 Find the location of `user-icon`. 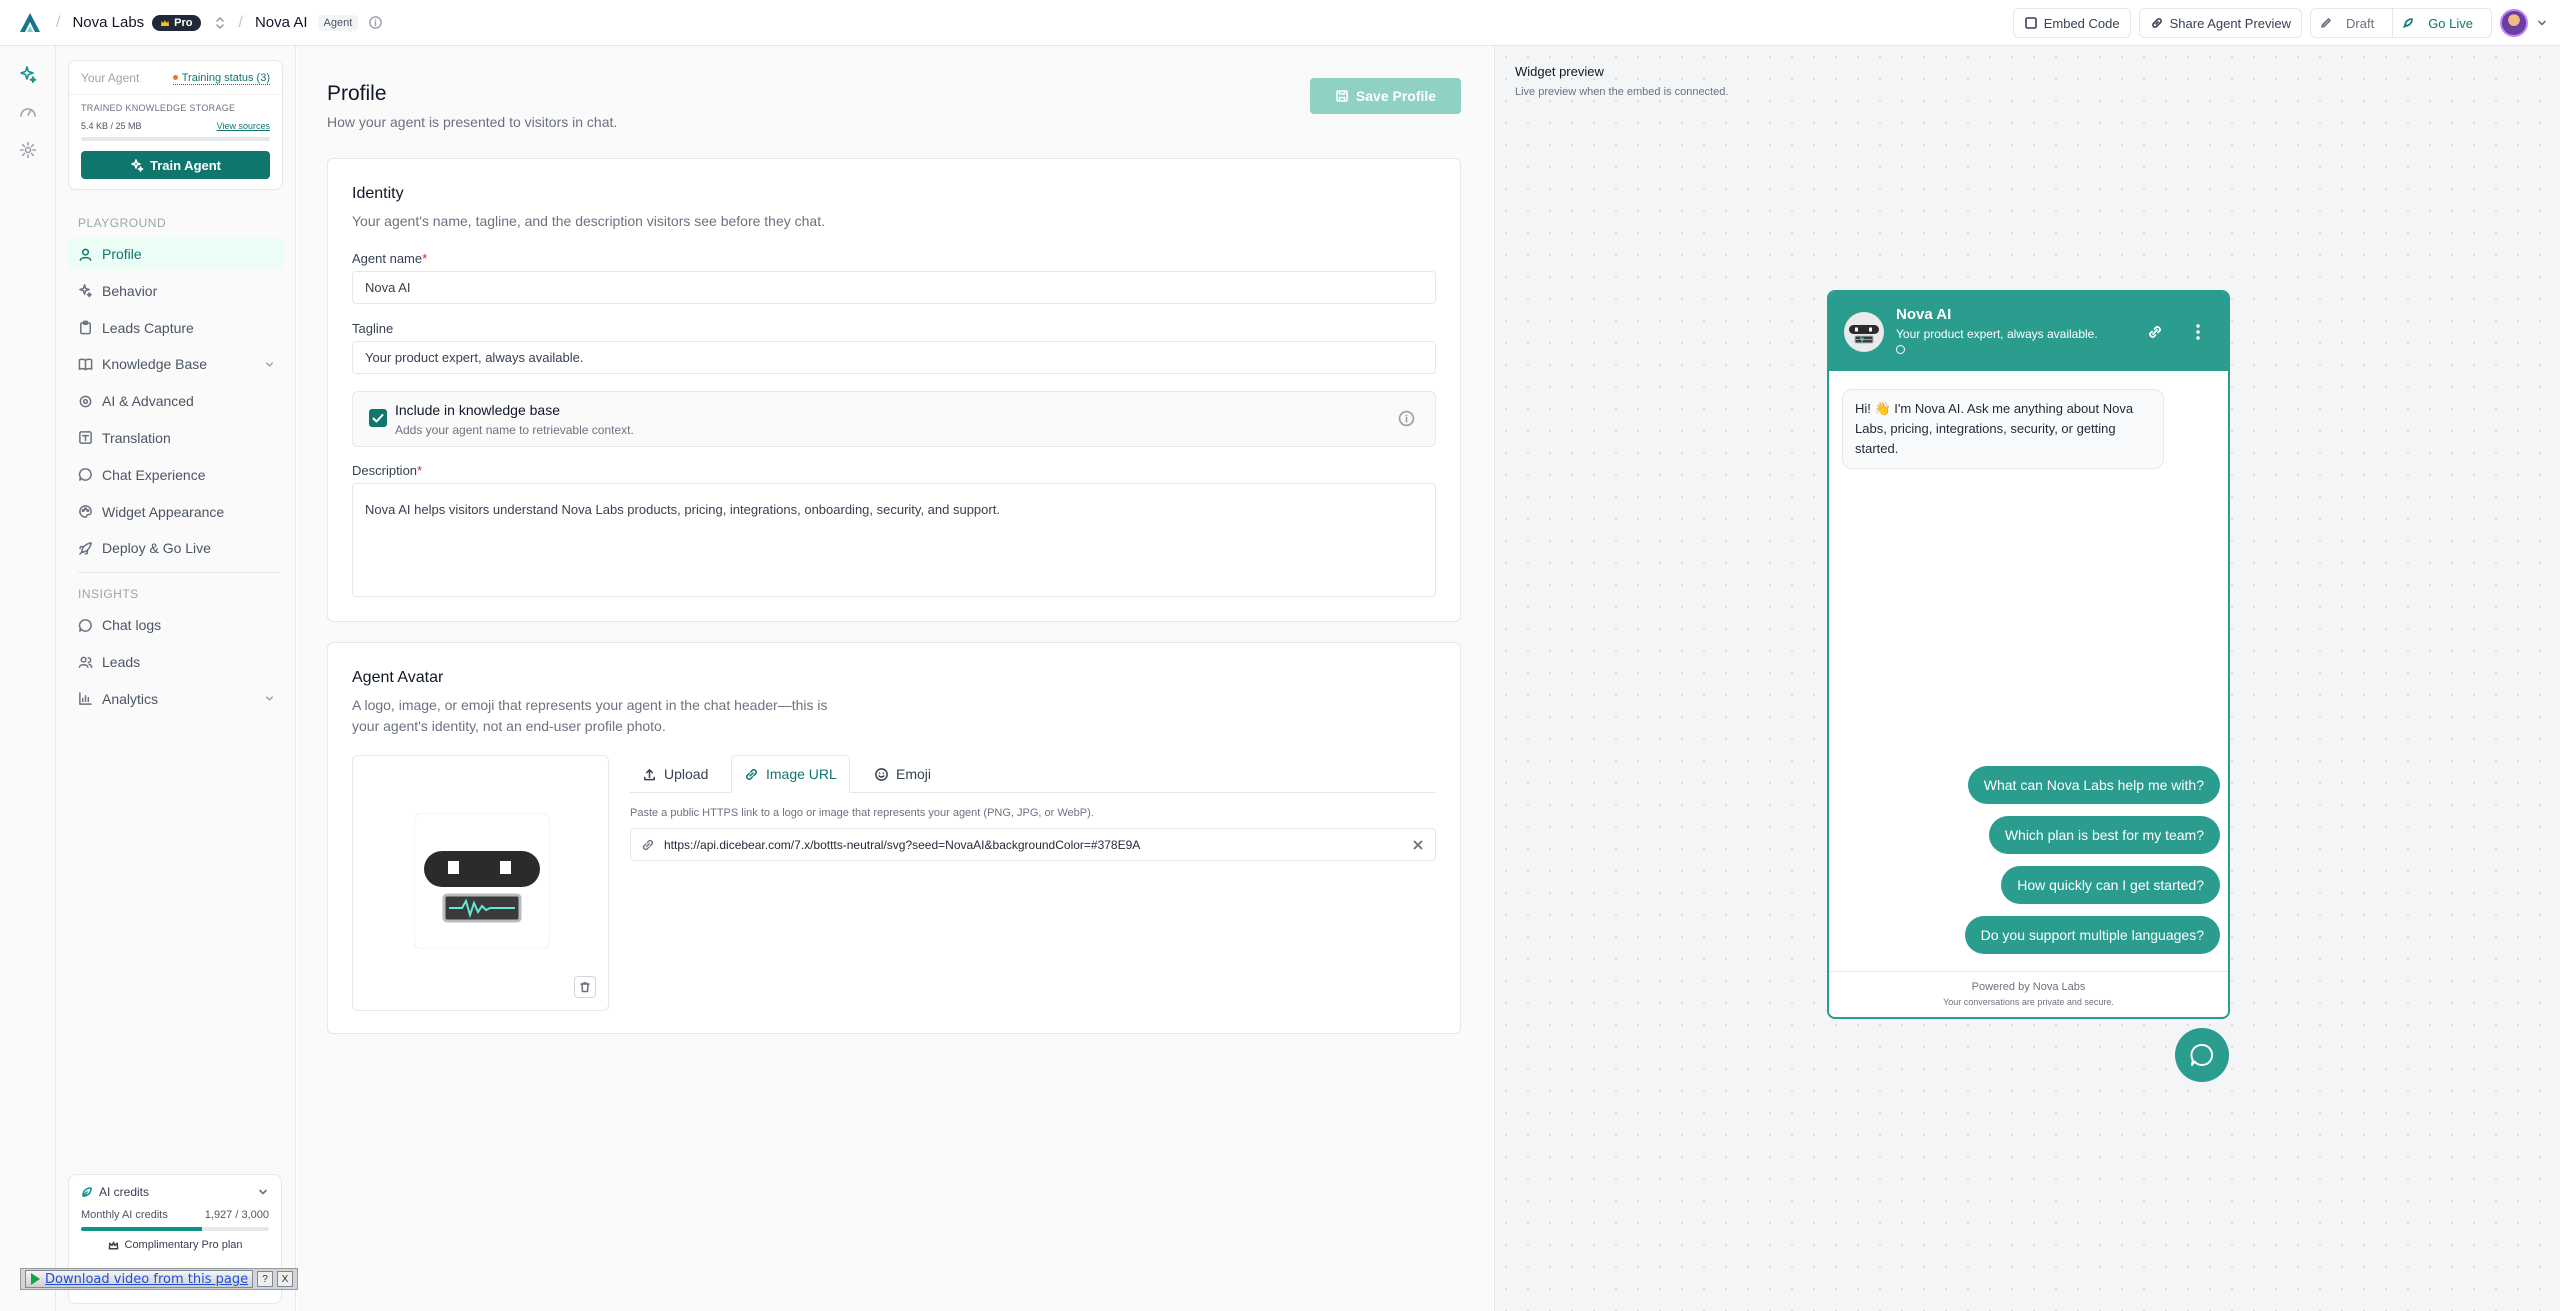

user-icon is located at coordinates (85, 254).